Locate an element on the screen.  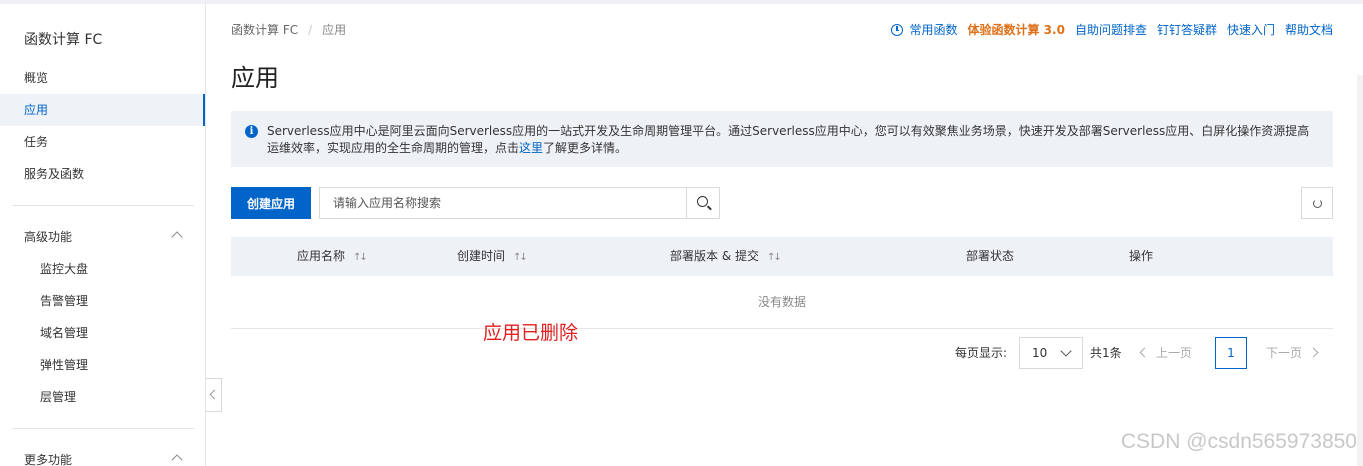
search-button is located at coordinates (702, 203).